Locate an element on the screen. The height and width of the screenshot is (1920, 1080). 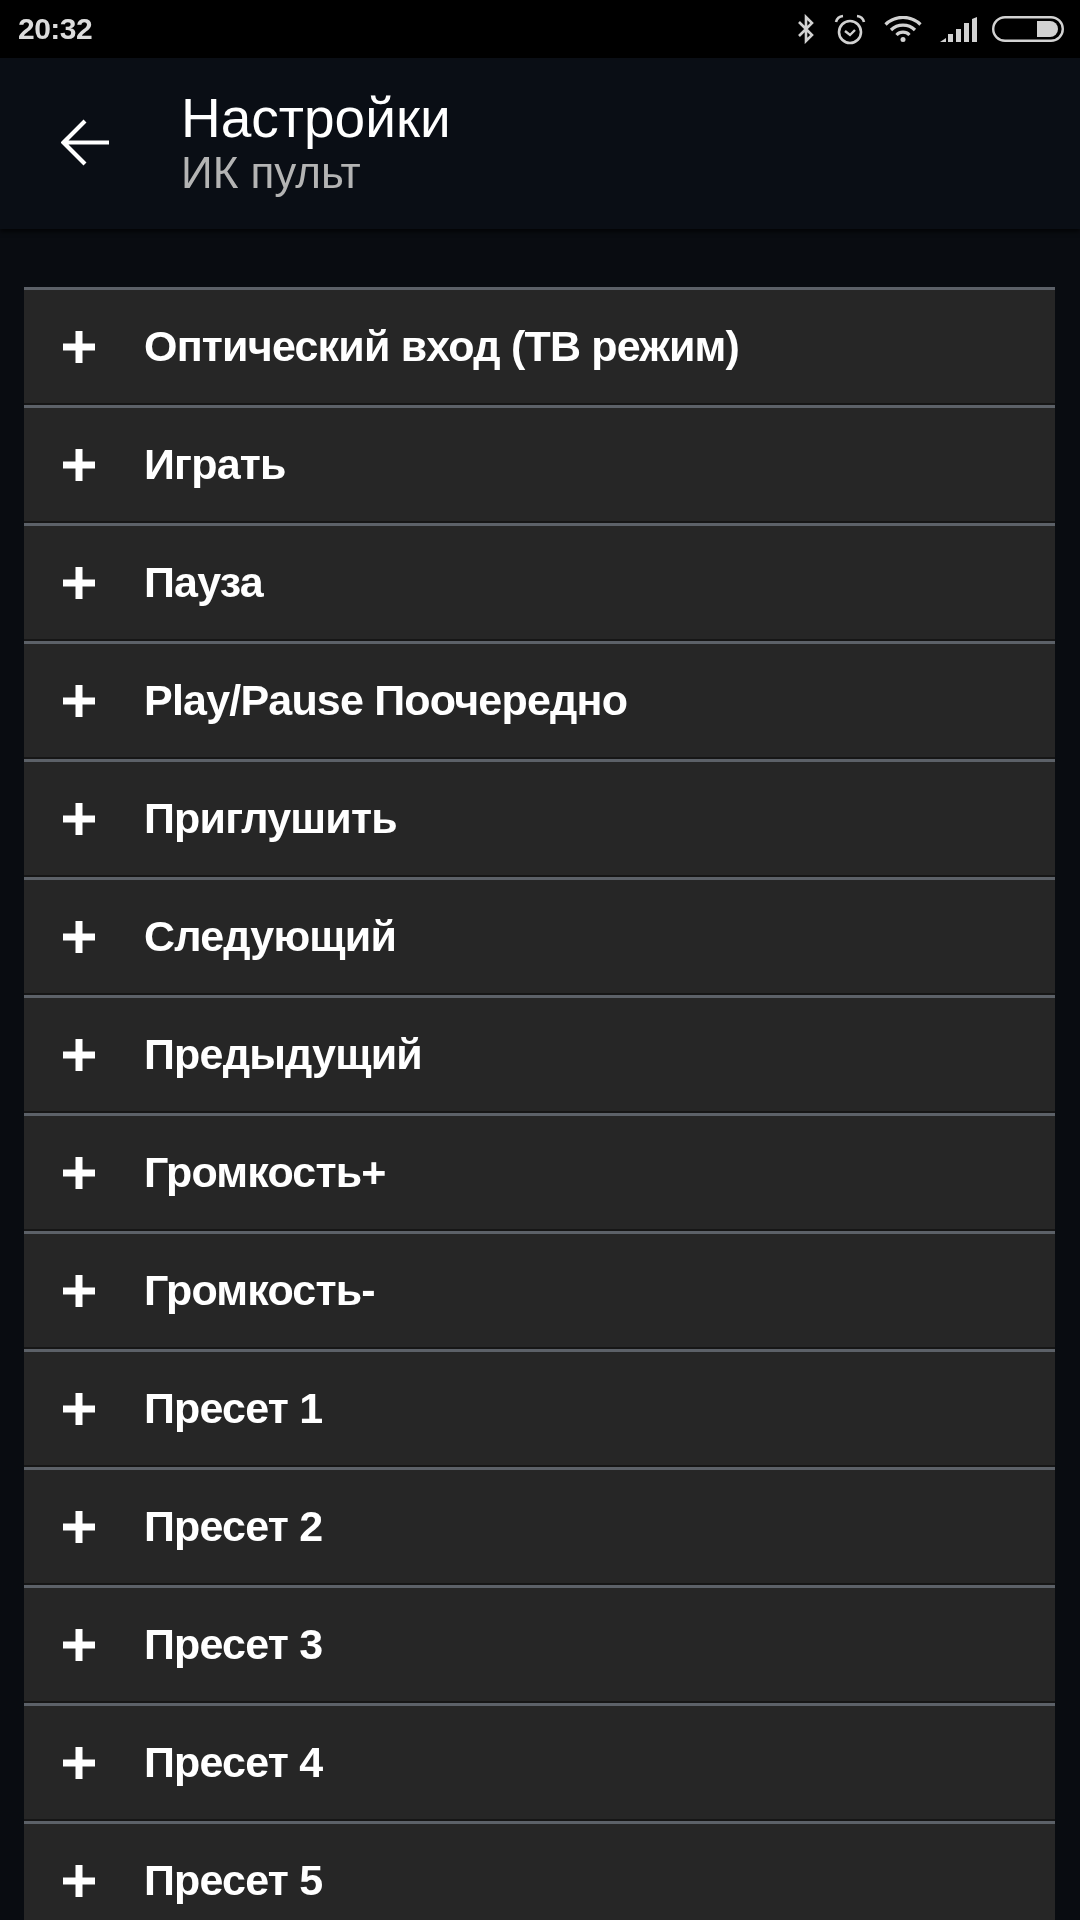
command-item: Играть is located at coordinates (539, 464).